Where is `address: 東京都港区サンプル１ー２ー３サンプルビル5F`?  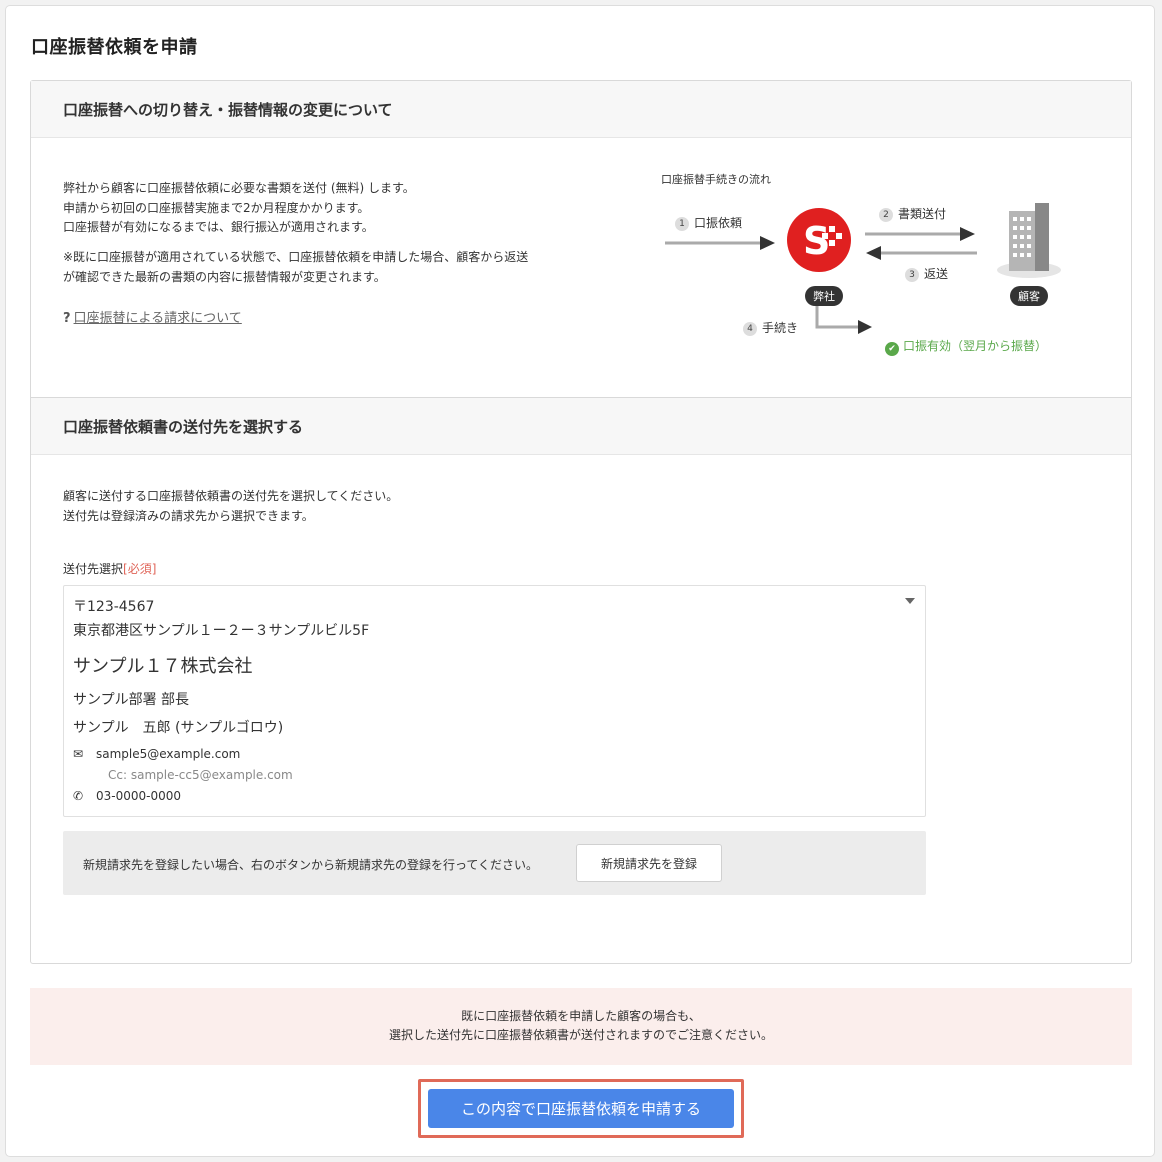 address: 東京都港区サンプル１ー２ー３サンプルビル5F is located at coordinates (221, 631).